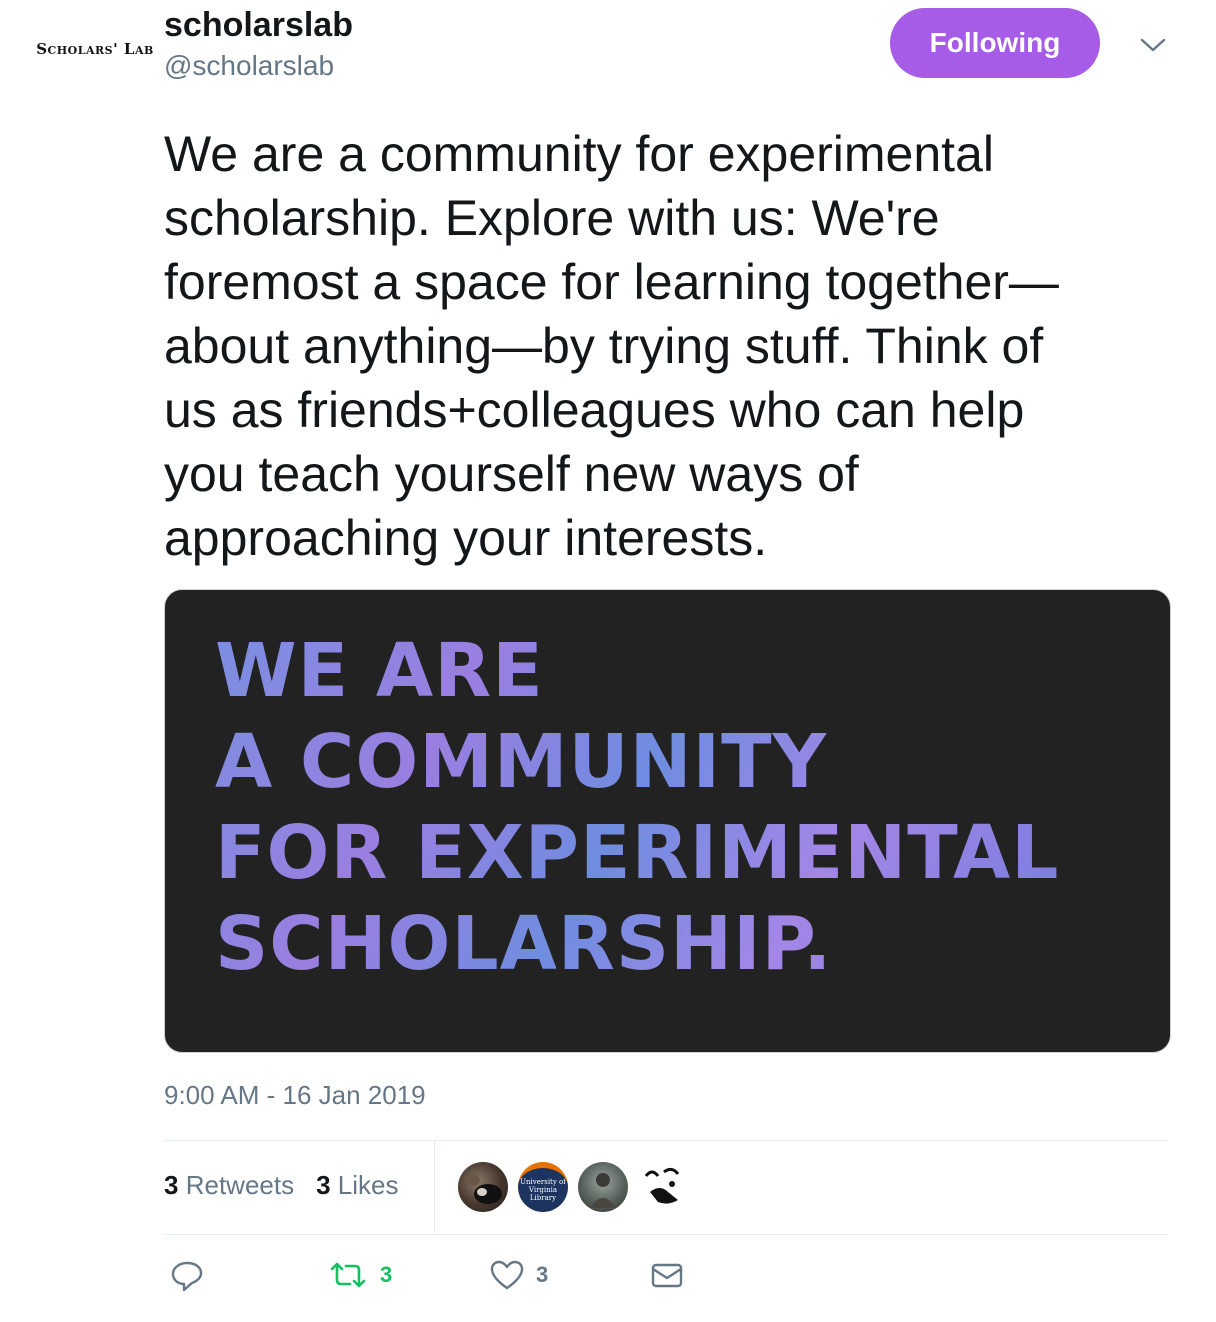 The image size is (1216, 1322). I want to click on retweet-button: 3, so click(360, 1275).